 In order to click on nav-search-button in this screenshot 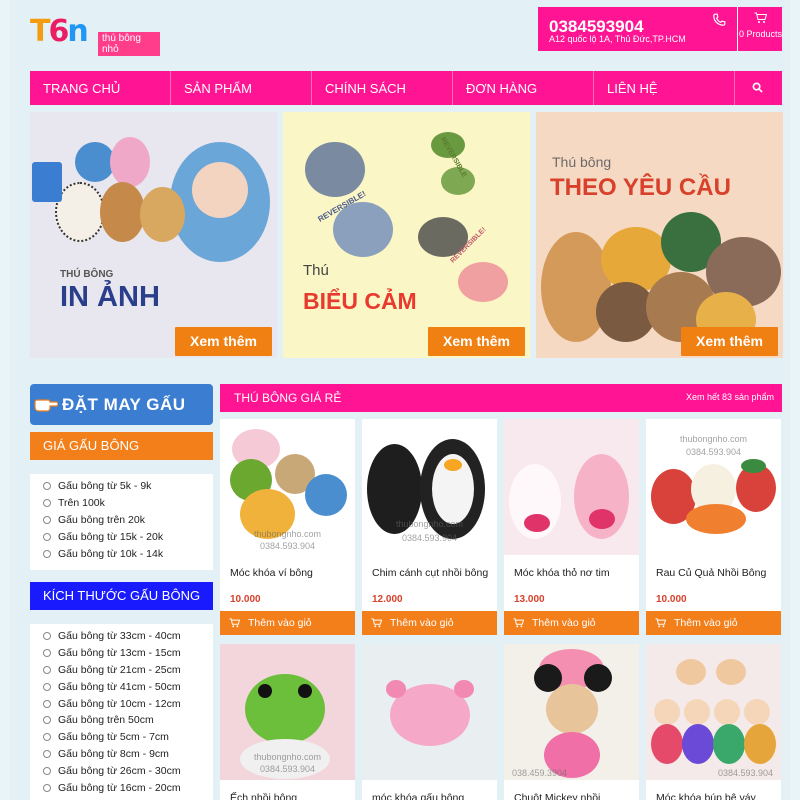, I will do `click(758, 88)`.